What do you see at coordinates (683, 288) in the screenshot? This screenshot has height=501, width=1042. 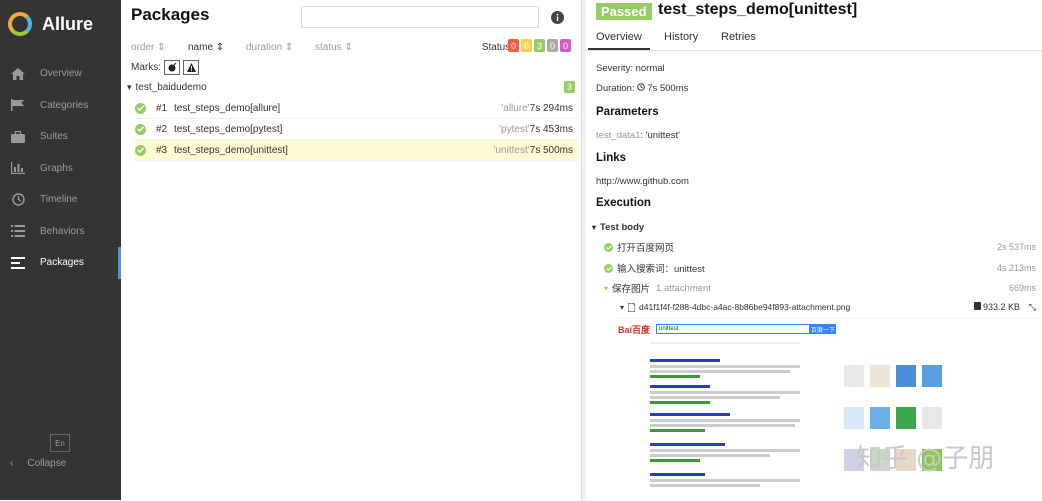 I see `step-attachment-count: 1 attachment` at bounding box center [683, 288].